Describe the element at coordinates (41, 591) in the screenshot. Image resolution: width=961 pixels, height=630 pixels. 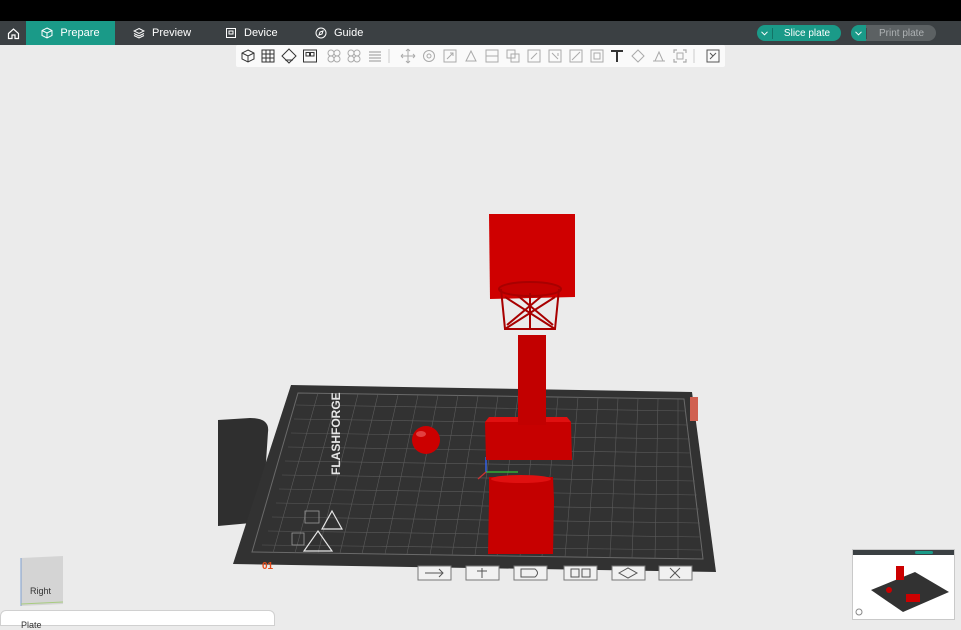
I see `view-cube-face-label: Right` at that location.